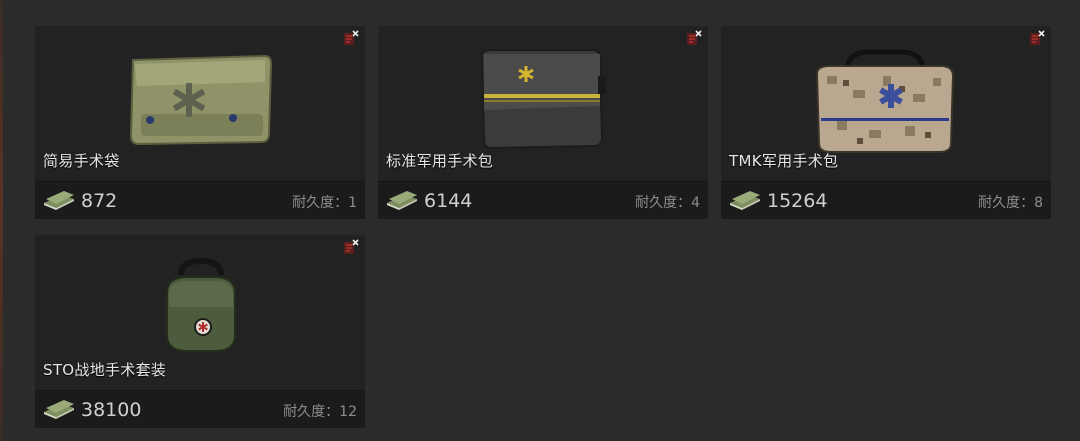 This screenshot has width=1080, height=441. I want to click on medical-case-digital-camo-icon, so click(885, 101).